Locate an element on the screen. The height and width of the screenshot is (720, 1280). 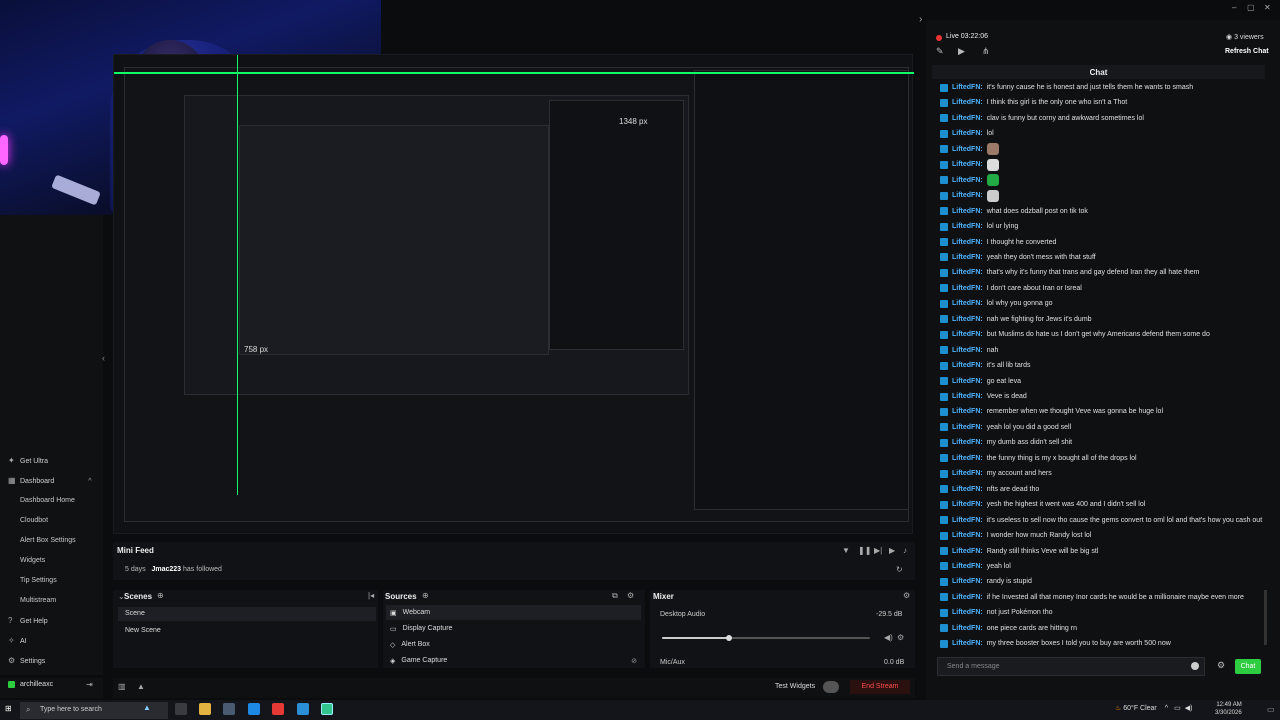
minimize-icon: – is located at coordinates (1234, 7).